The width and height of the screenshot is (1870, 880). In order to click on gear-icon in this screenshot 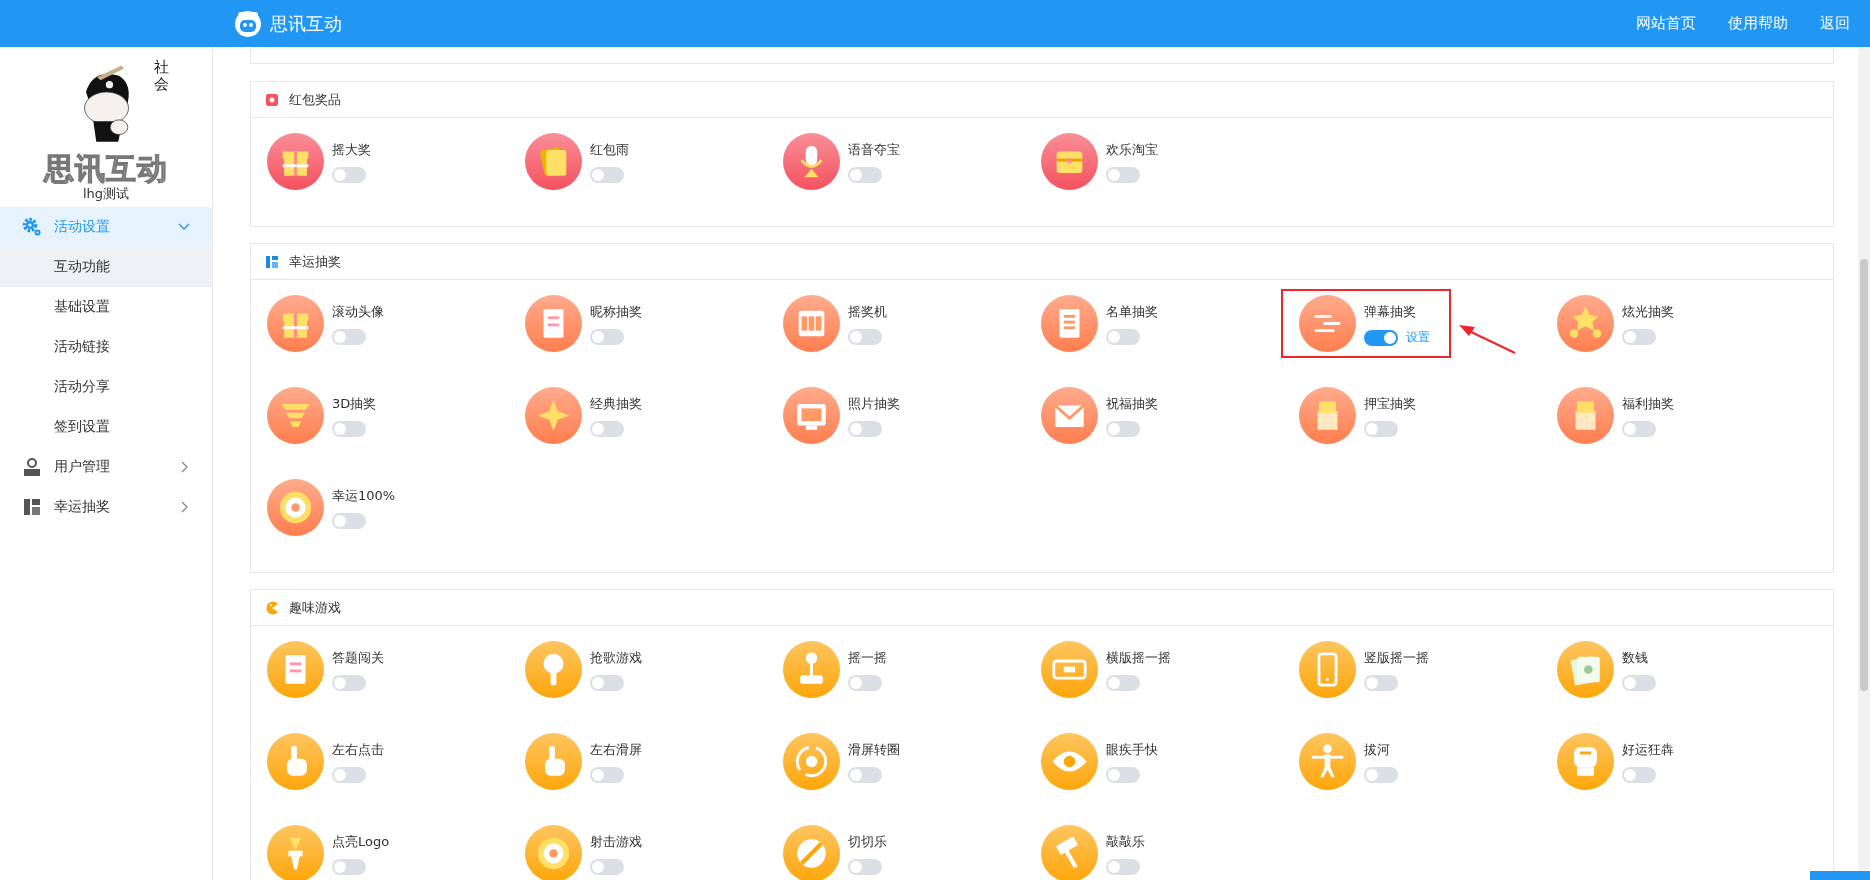, I will do `click(32, 227)`.